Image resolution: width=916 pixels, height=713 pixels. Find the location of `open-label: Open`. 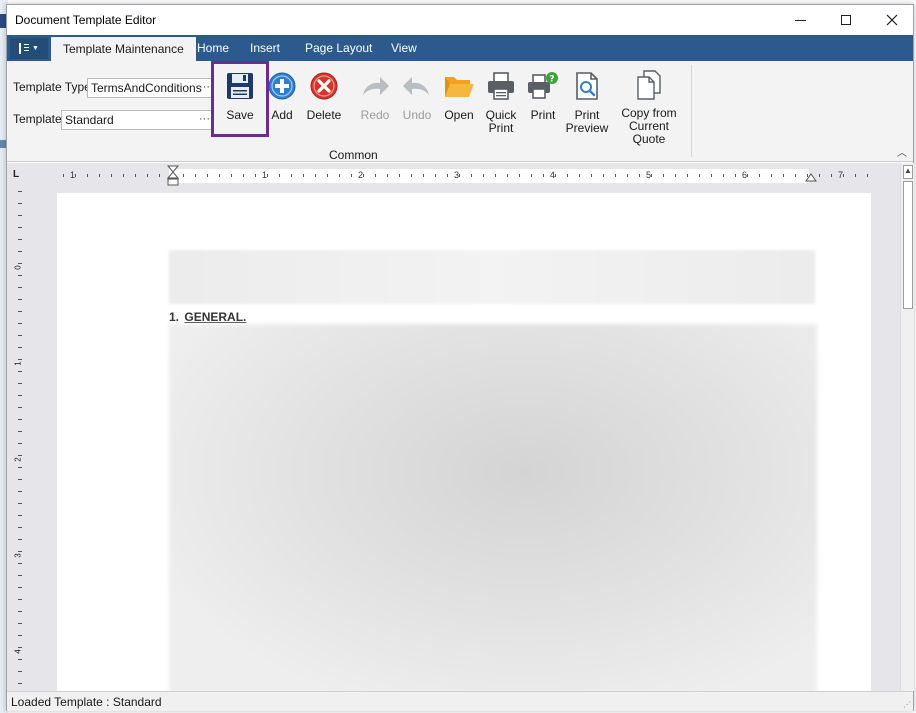

open-label: Open is located at coordinates (459, 115).